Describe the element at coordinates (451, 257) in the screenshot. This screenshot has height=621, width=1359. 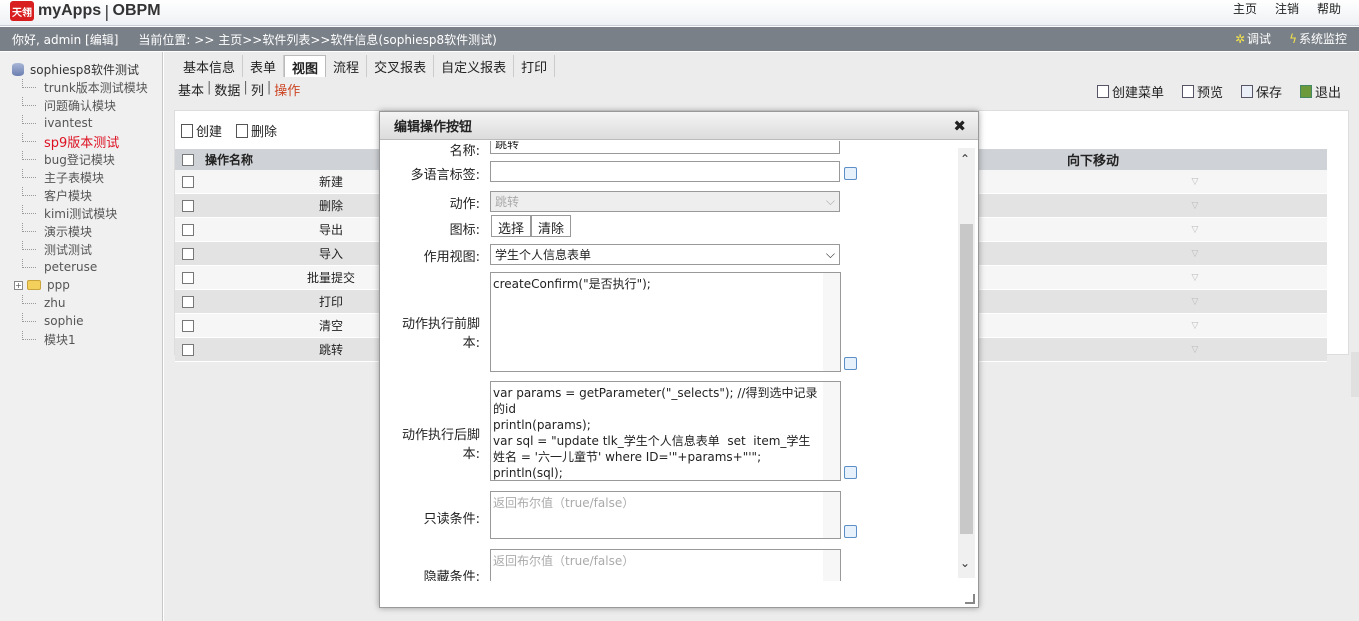
I see `view-label: 作用视图:` at that location.